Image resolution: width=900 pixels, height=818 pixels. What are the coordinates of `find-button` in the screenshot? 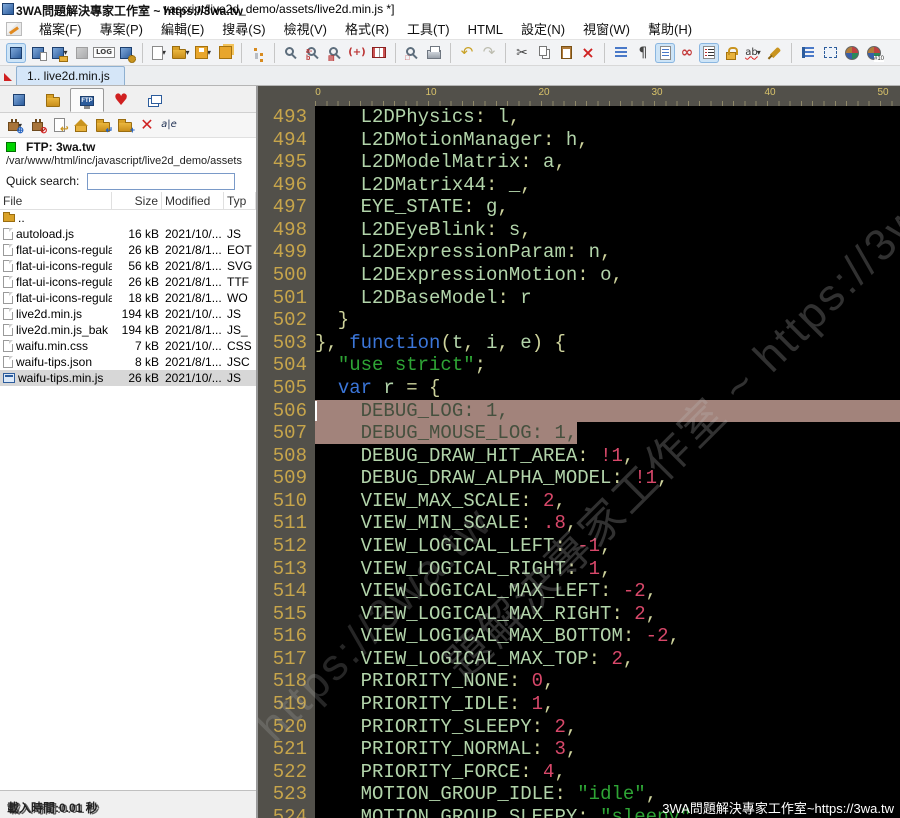 It's located at (291, 53).